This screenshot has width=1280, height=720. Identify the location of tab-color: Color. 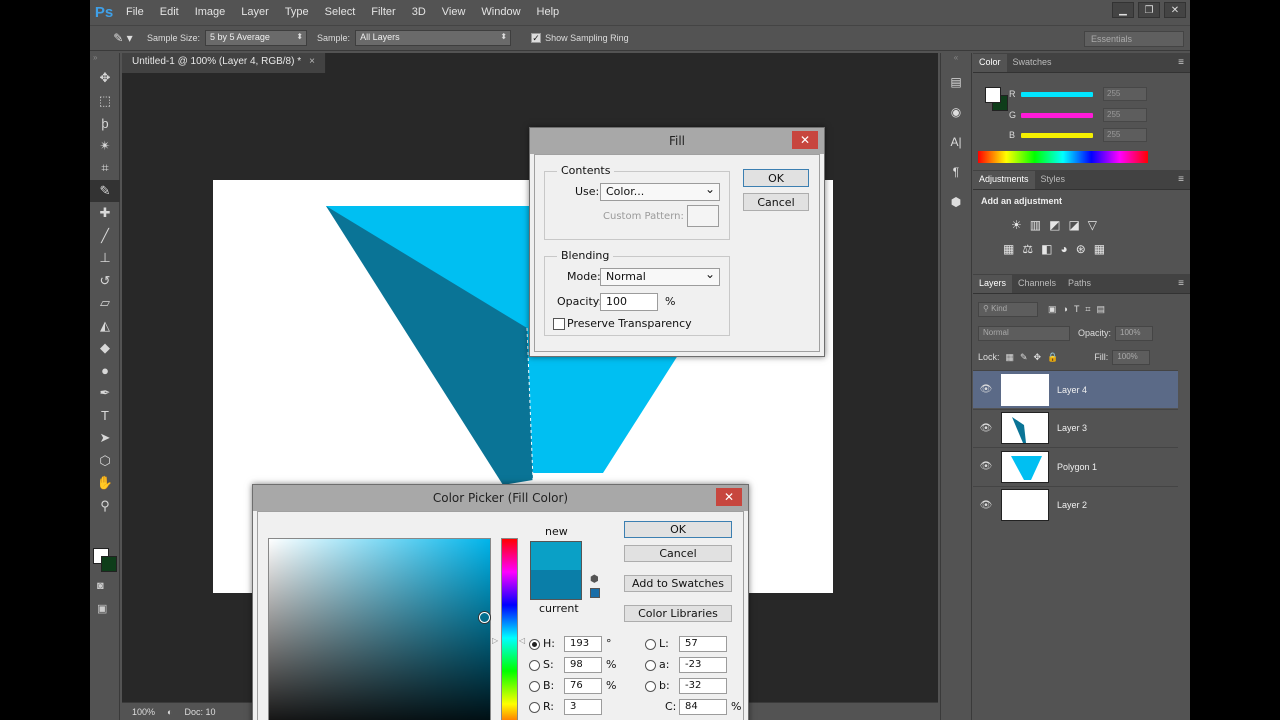
(990, 63).